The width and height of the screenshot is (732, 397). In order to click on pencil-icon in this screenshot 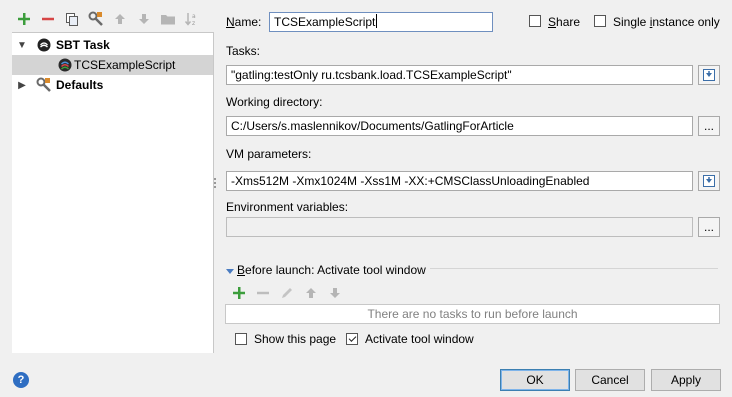, I will do `click(287, 293)`.